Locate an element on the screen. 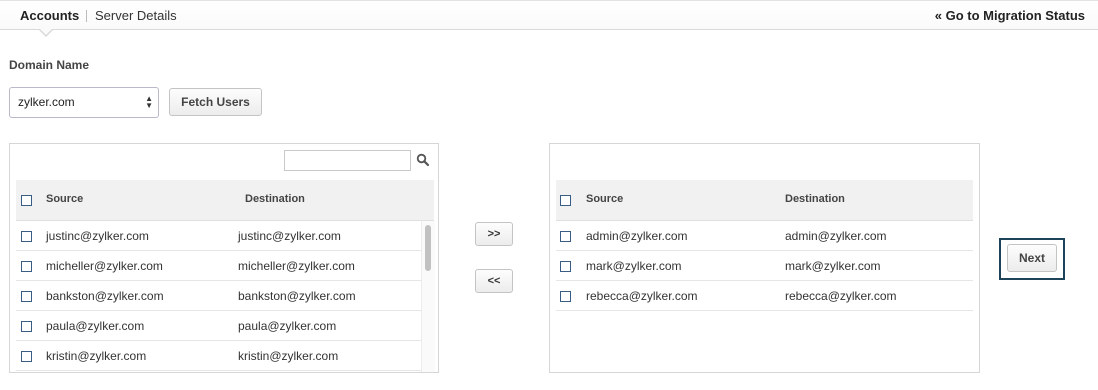  source-email: kristin@zylker.com is located at coordinates (96, 356).